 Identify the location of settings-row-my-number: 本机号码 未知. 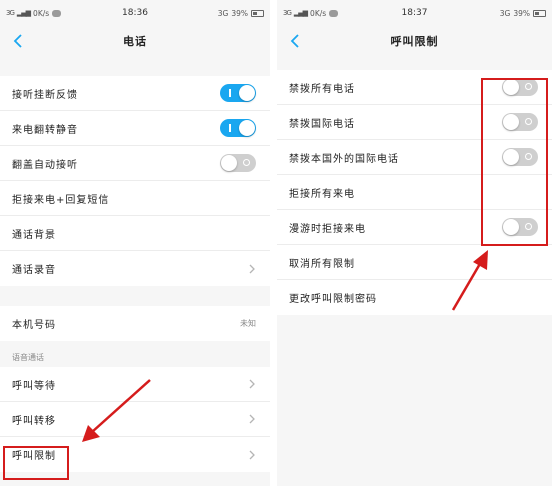
(135, 323).